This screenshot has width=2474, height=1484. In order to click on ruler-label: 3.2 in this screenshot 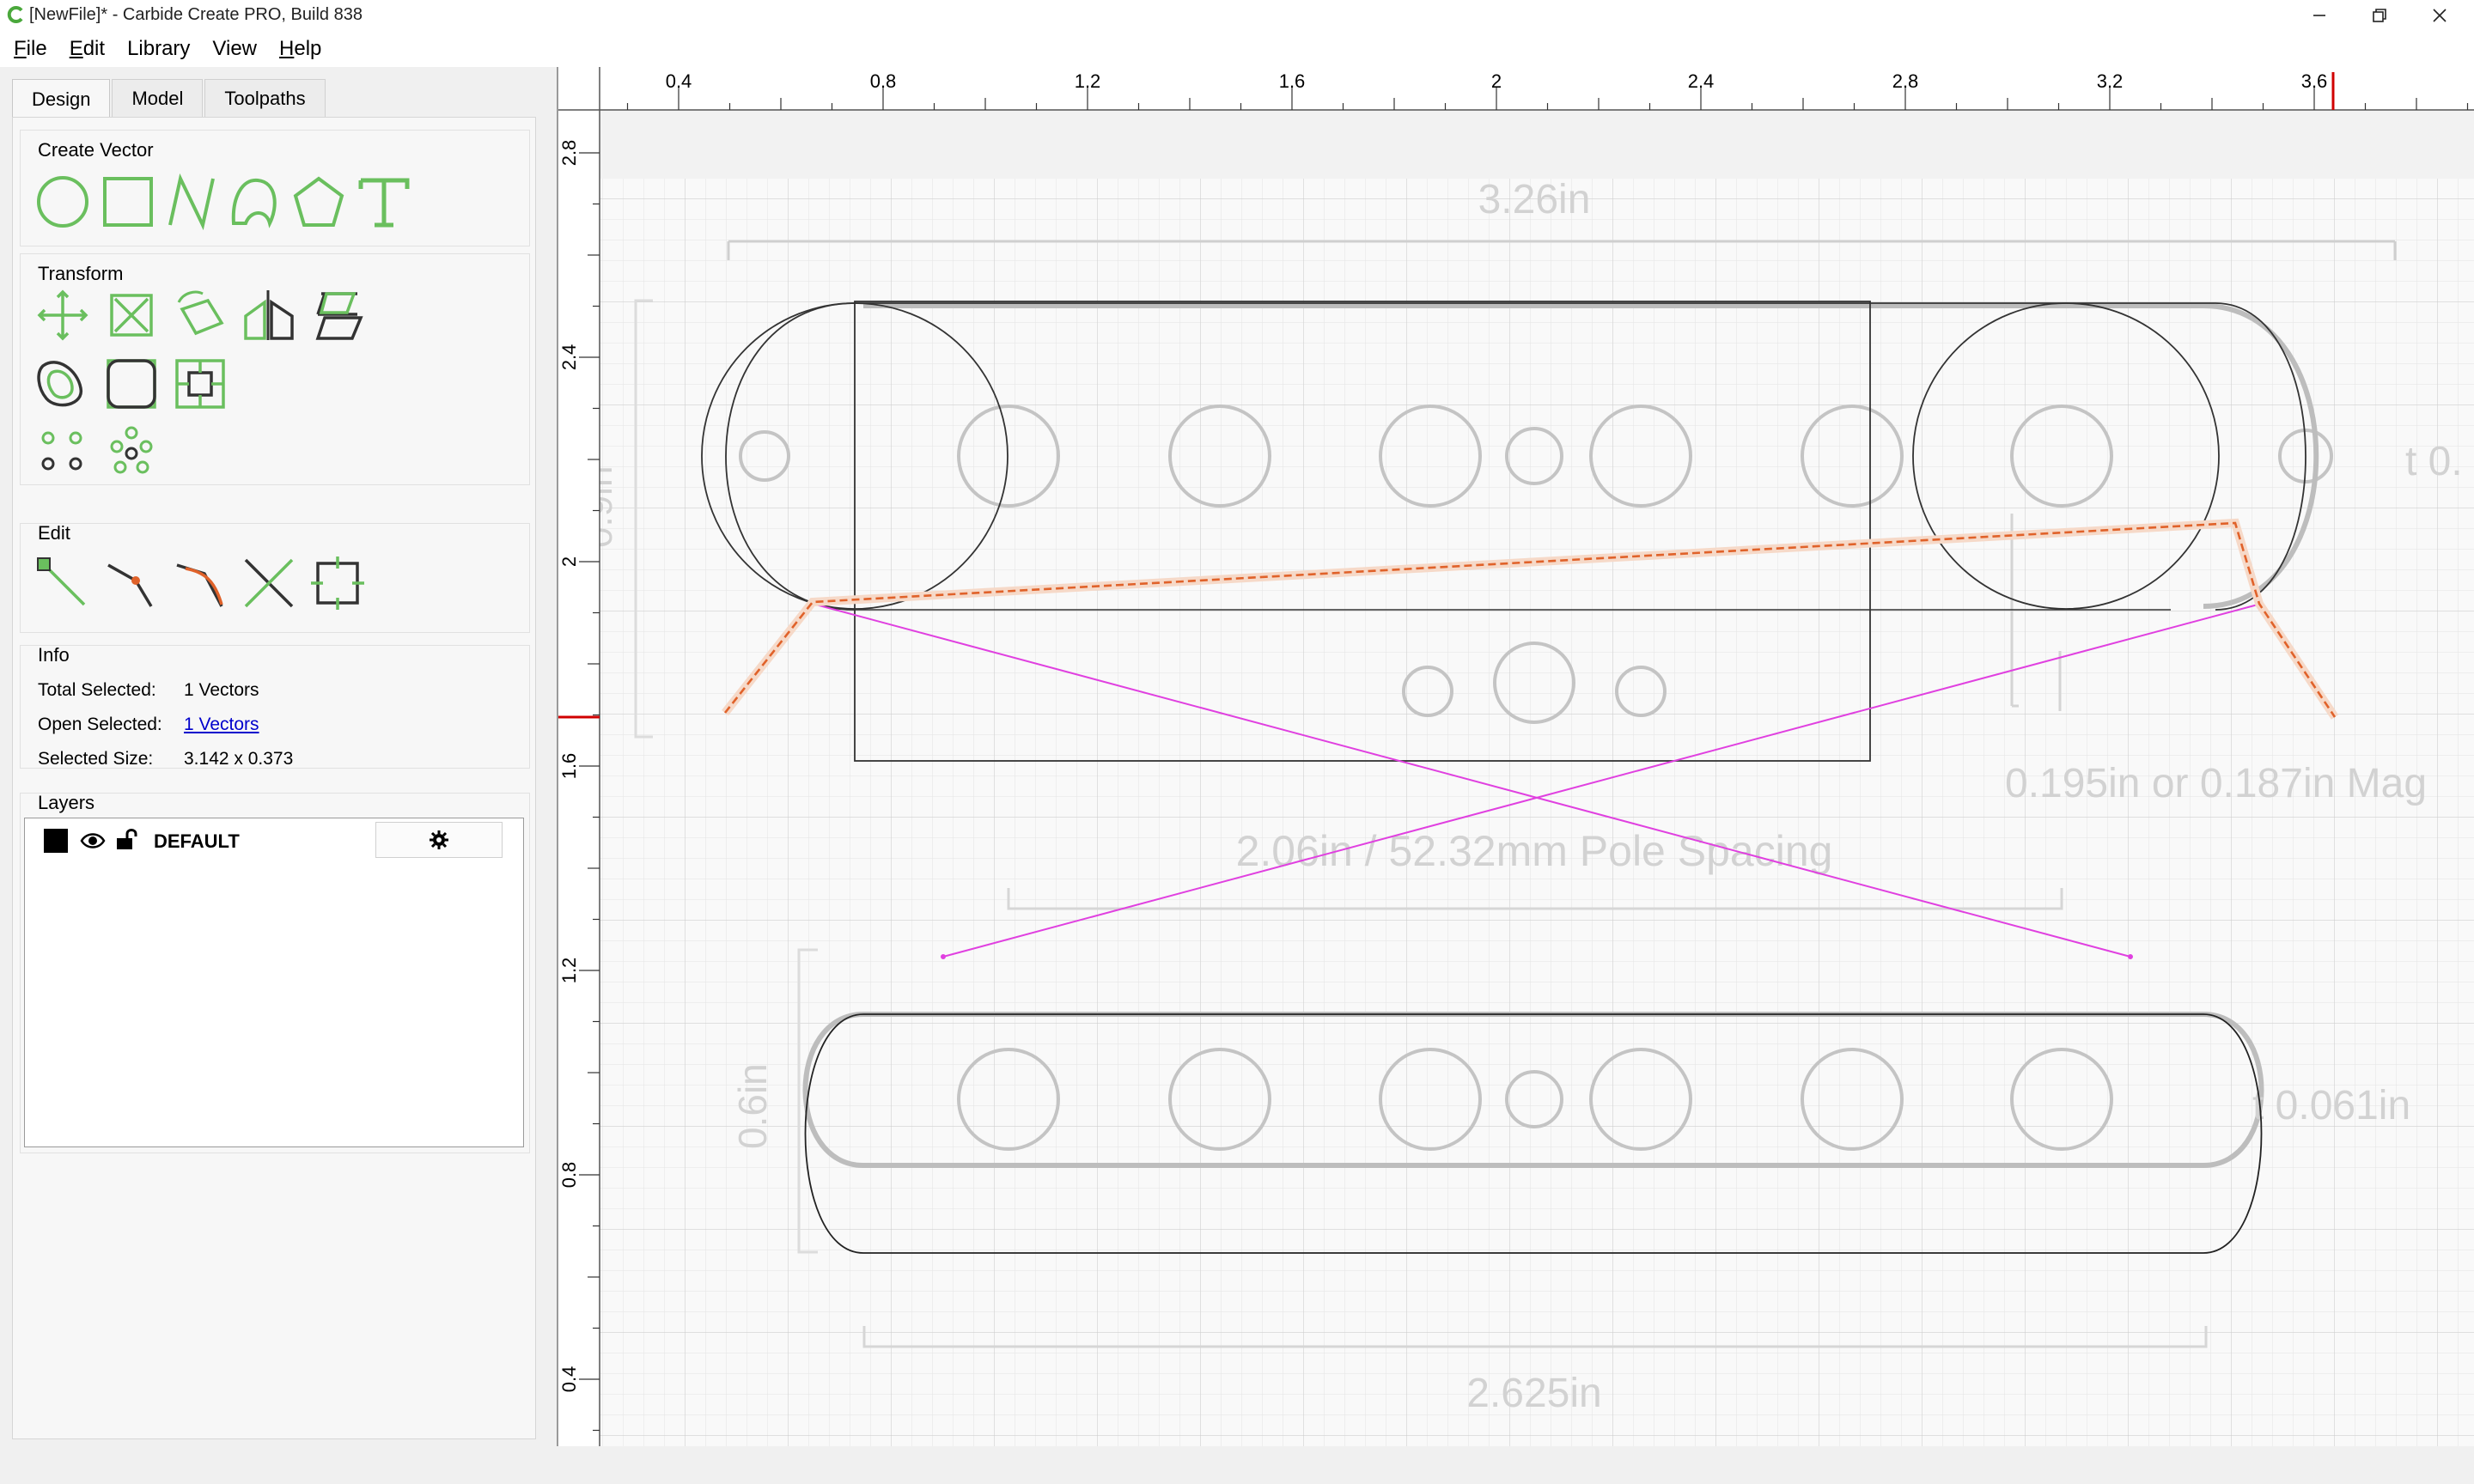, I will do `click(2110, 81)`.